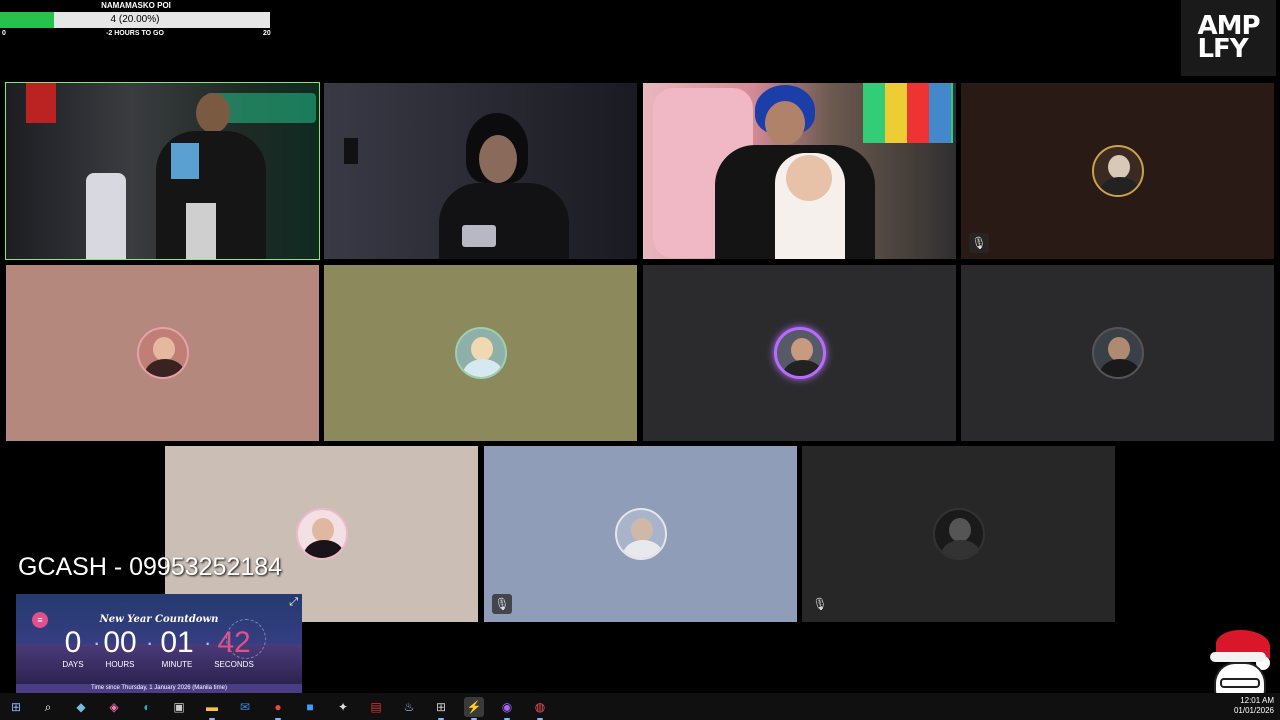 The width and height of the screenshot is (1280, 720). I want to click on minutes-label: MINUTE, so click(177, 664).